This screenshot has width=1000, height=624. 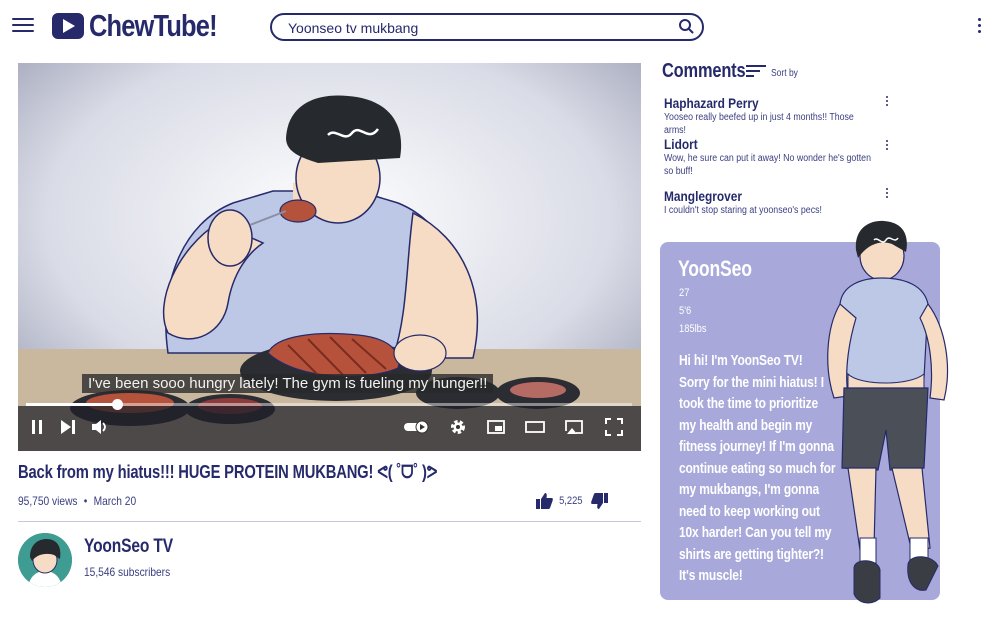 I want to click on search-bar, so click(x=487, y=27).